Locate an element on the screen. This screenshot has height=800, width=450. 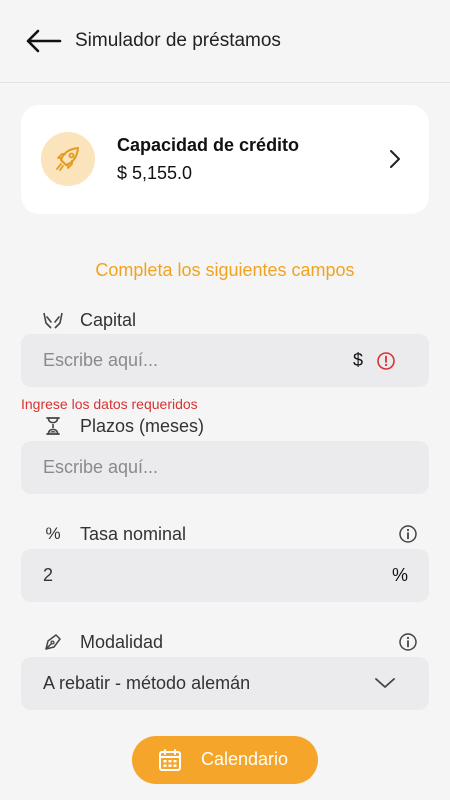
app-header: Simulador de préstamos is located at coordinates (225, 41).